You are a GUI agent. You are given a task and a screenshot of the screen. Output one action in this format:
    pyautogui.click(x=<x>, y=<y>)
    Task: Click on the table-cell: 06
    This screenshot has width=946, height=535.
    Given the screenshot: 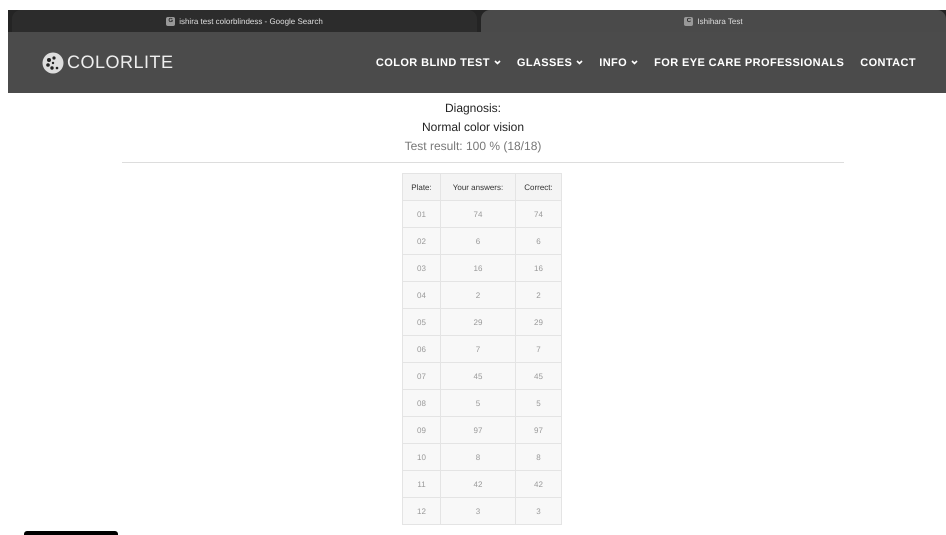 What is the action you would take?
    pyautogui.click(x=421, y=349)
    